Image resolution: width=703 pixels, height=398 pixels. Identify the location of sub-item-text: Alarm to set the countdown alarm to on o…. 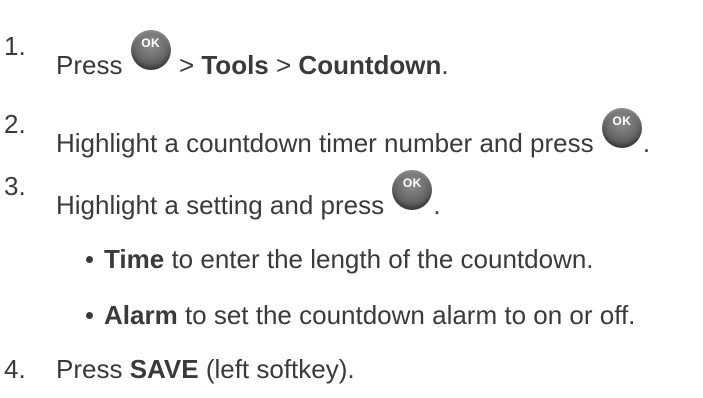
(370, 315).